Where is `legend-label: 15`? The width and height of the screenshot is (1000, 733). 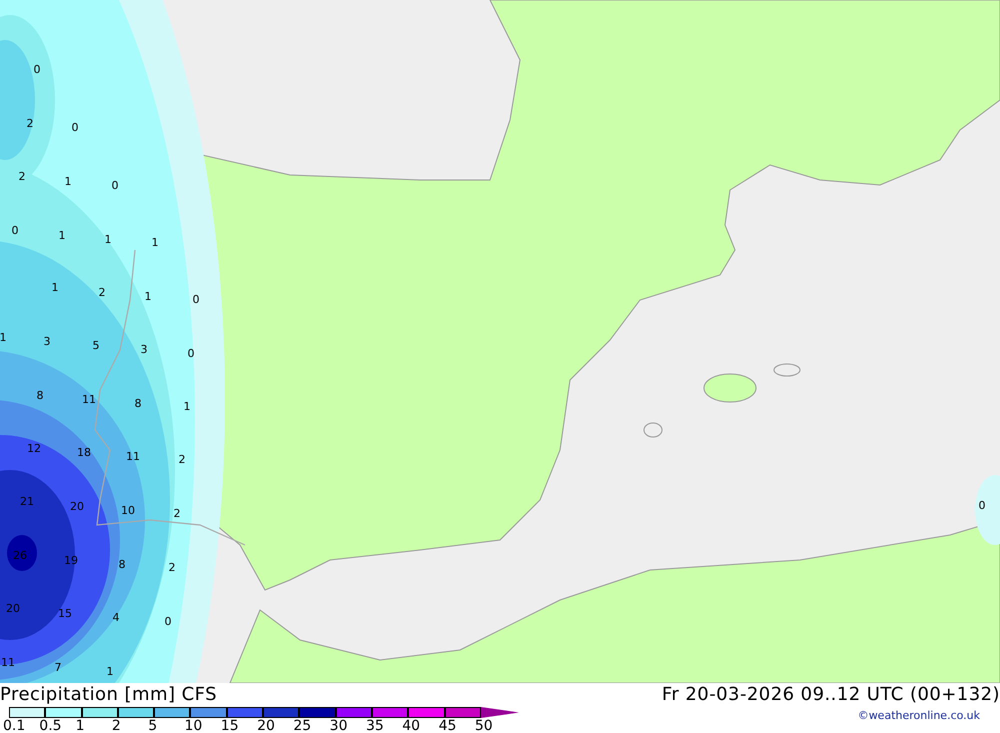
legend-label: 15 is located at coordinates (229, 726).